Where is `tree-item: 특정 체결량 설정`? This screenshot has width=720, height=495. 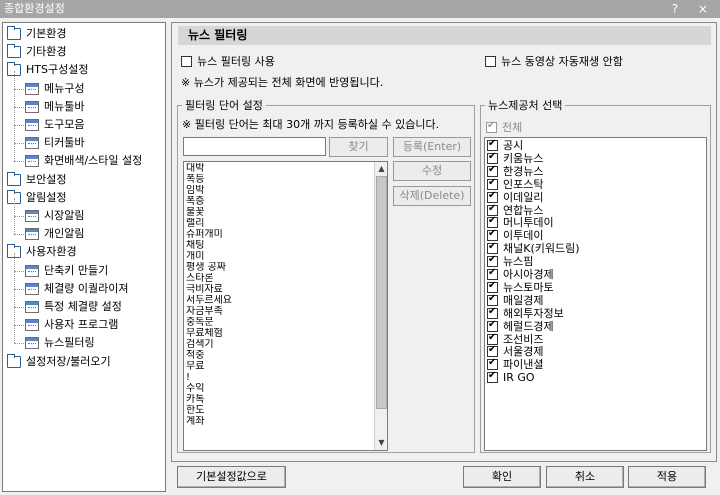 tree-item: 특정 체결량 설정 is located at coordinates (83, 302).